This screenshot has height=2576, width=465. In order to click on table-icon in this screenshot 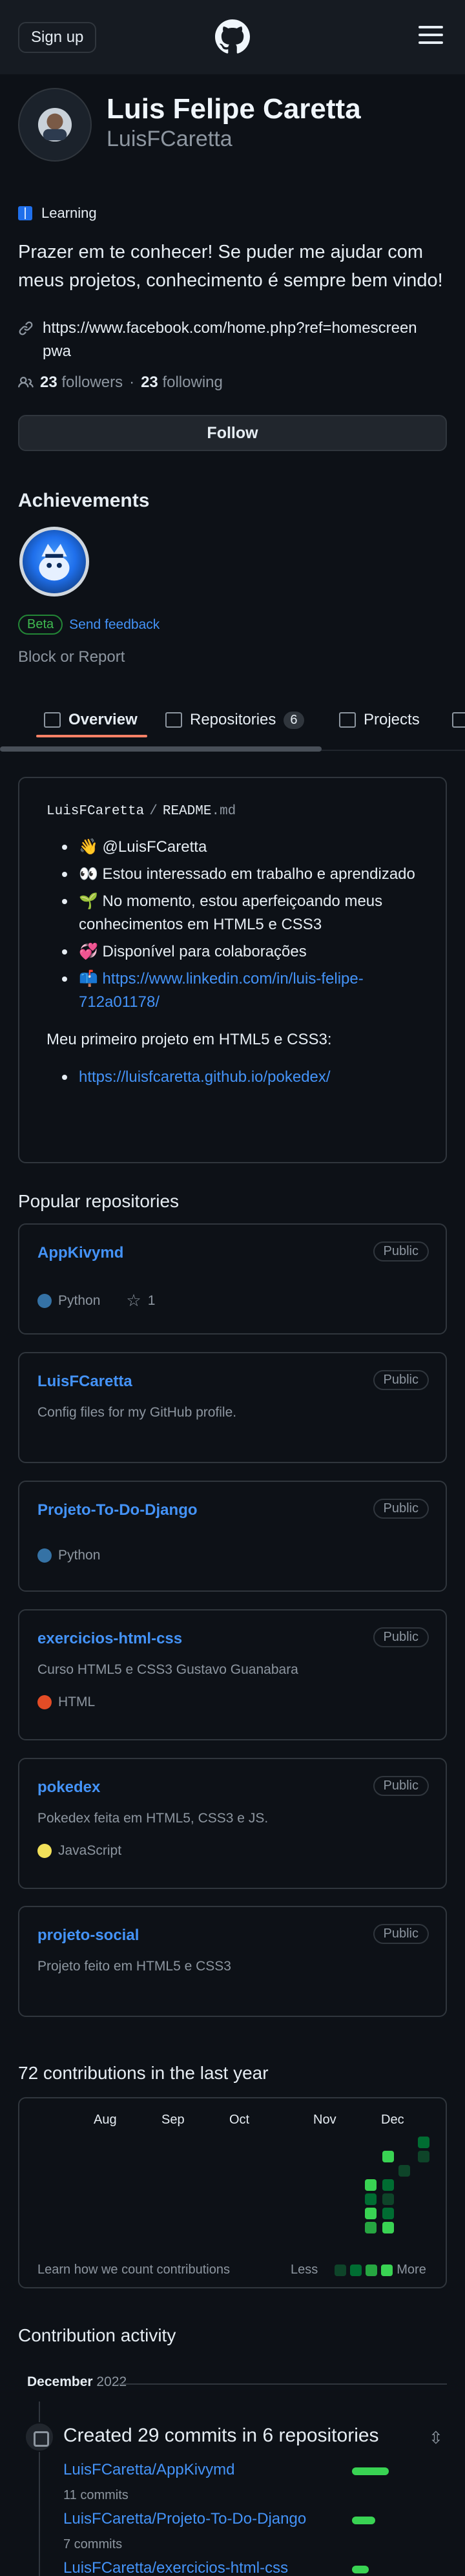, I will do `click(347, 720)`.